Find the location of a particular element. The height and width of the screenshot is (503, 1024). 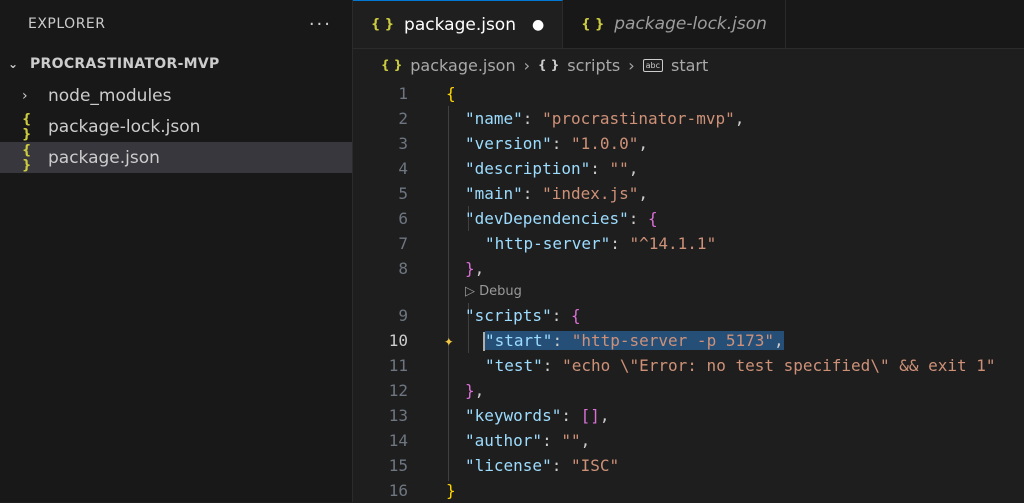

tree-item-package-json: { } package.json is located at coordinates (176, 157).